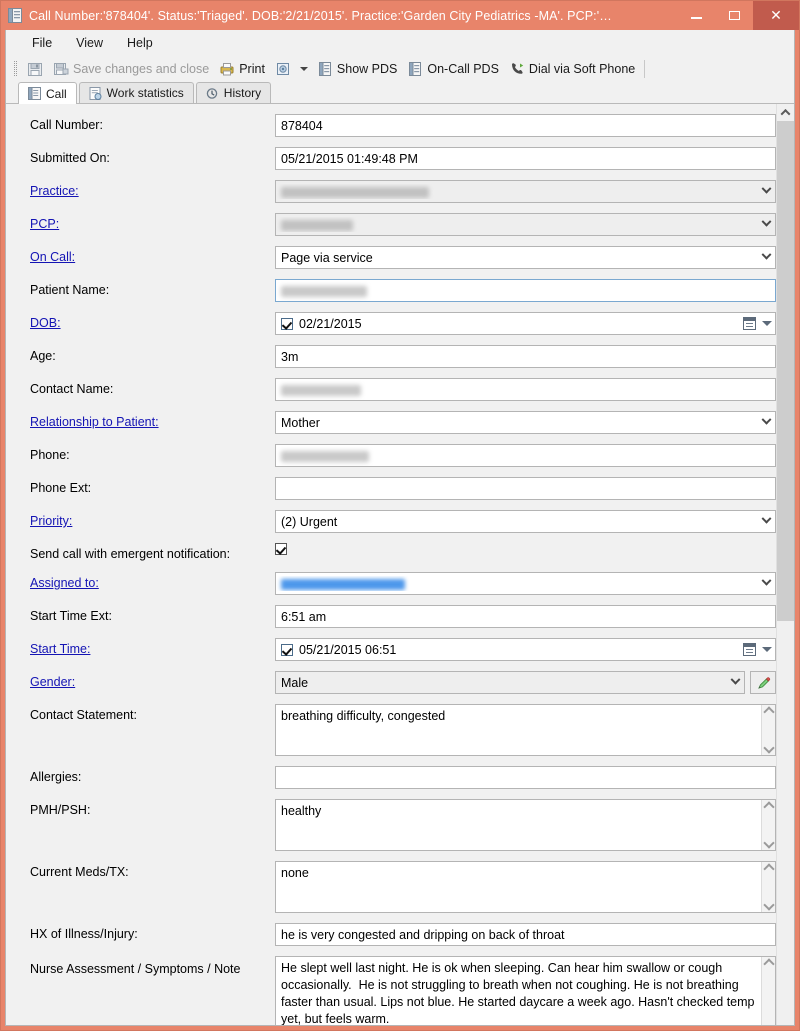 The height and width of the screenshot is (1031, 800). Describe the element at coordinates (525, 389) in the screenshot. I see `contact-name-input` at that location.